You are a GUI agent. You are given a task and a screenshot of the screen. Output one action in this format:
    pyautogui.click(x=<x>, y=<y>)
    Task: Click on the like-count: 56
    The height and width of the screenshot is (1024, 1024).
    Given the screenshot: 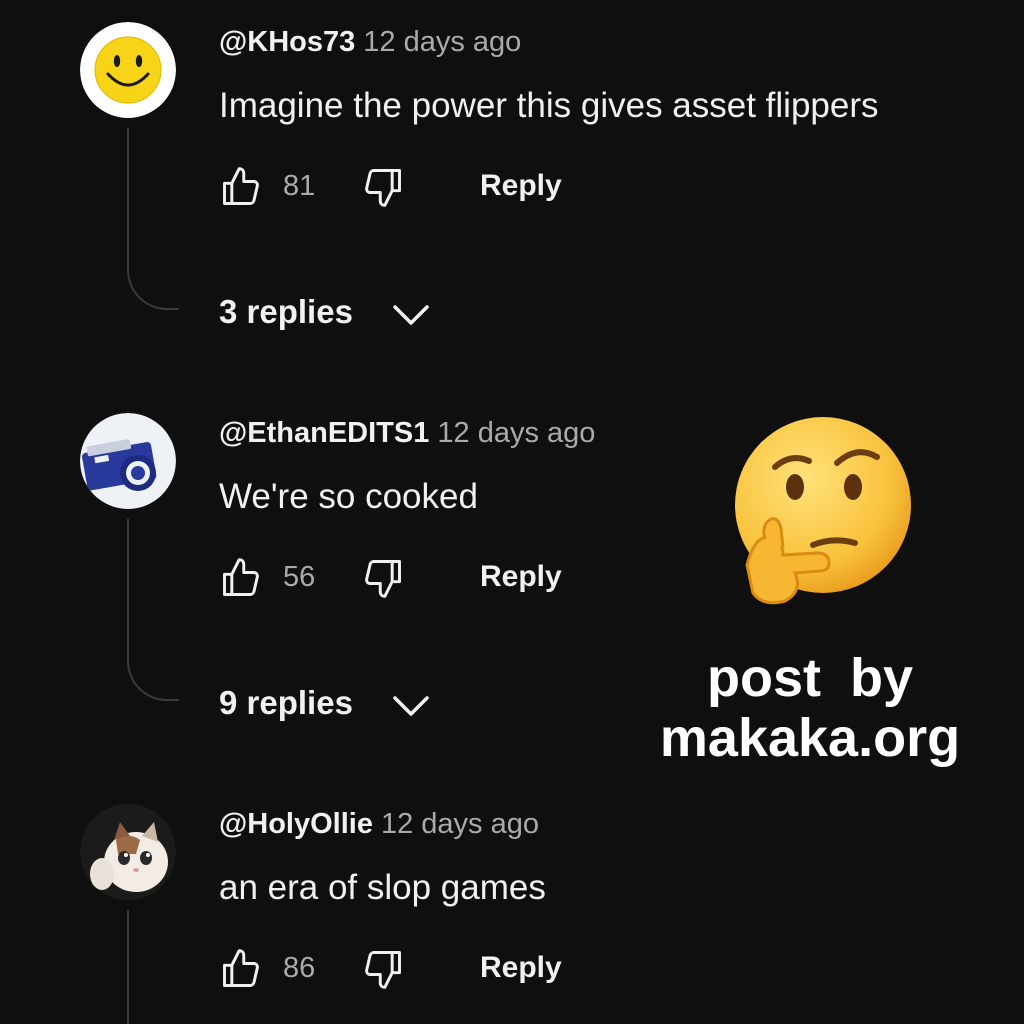 What is the action you would take?
    pyautogui.click(x=299, y=577)
    